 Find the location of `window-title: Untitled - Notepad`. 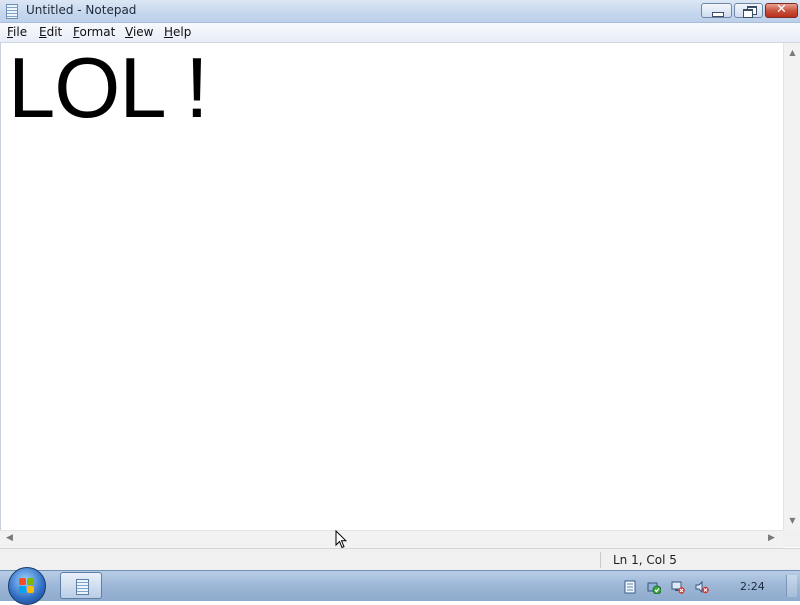

window-title: Untitled - Notepad is located at coordinates (81, 10).